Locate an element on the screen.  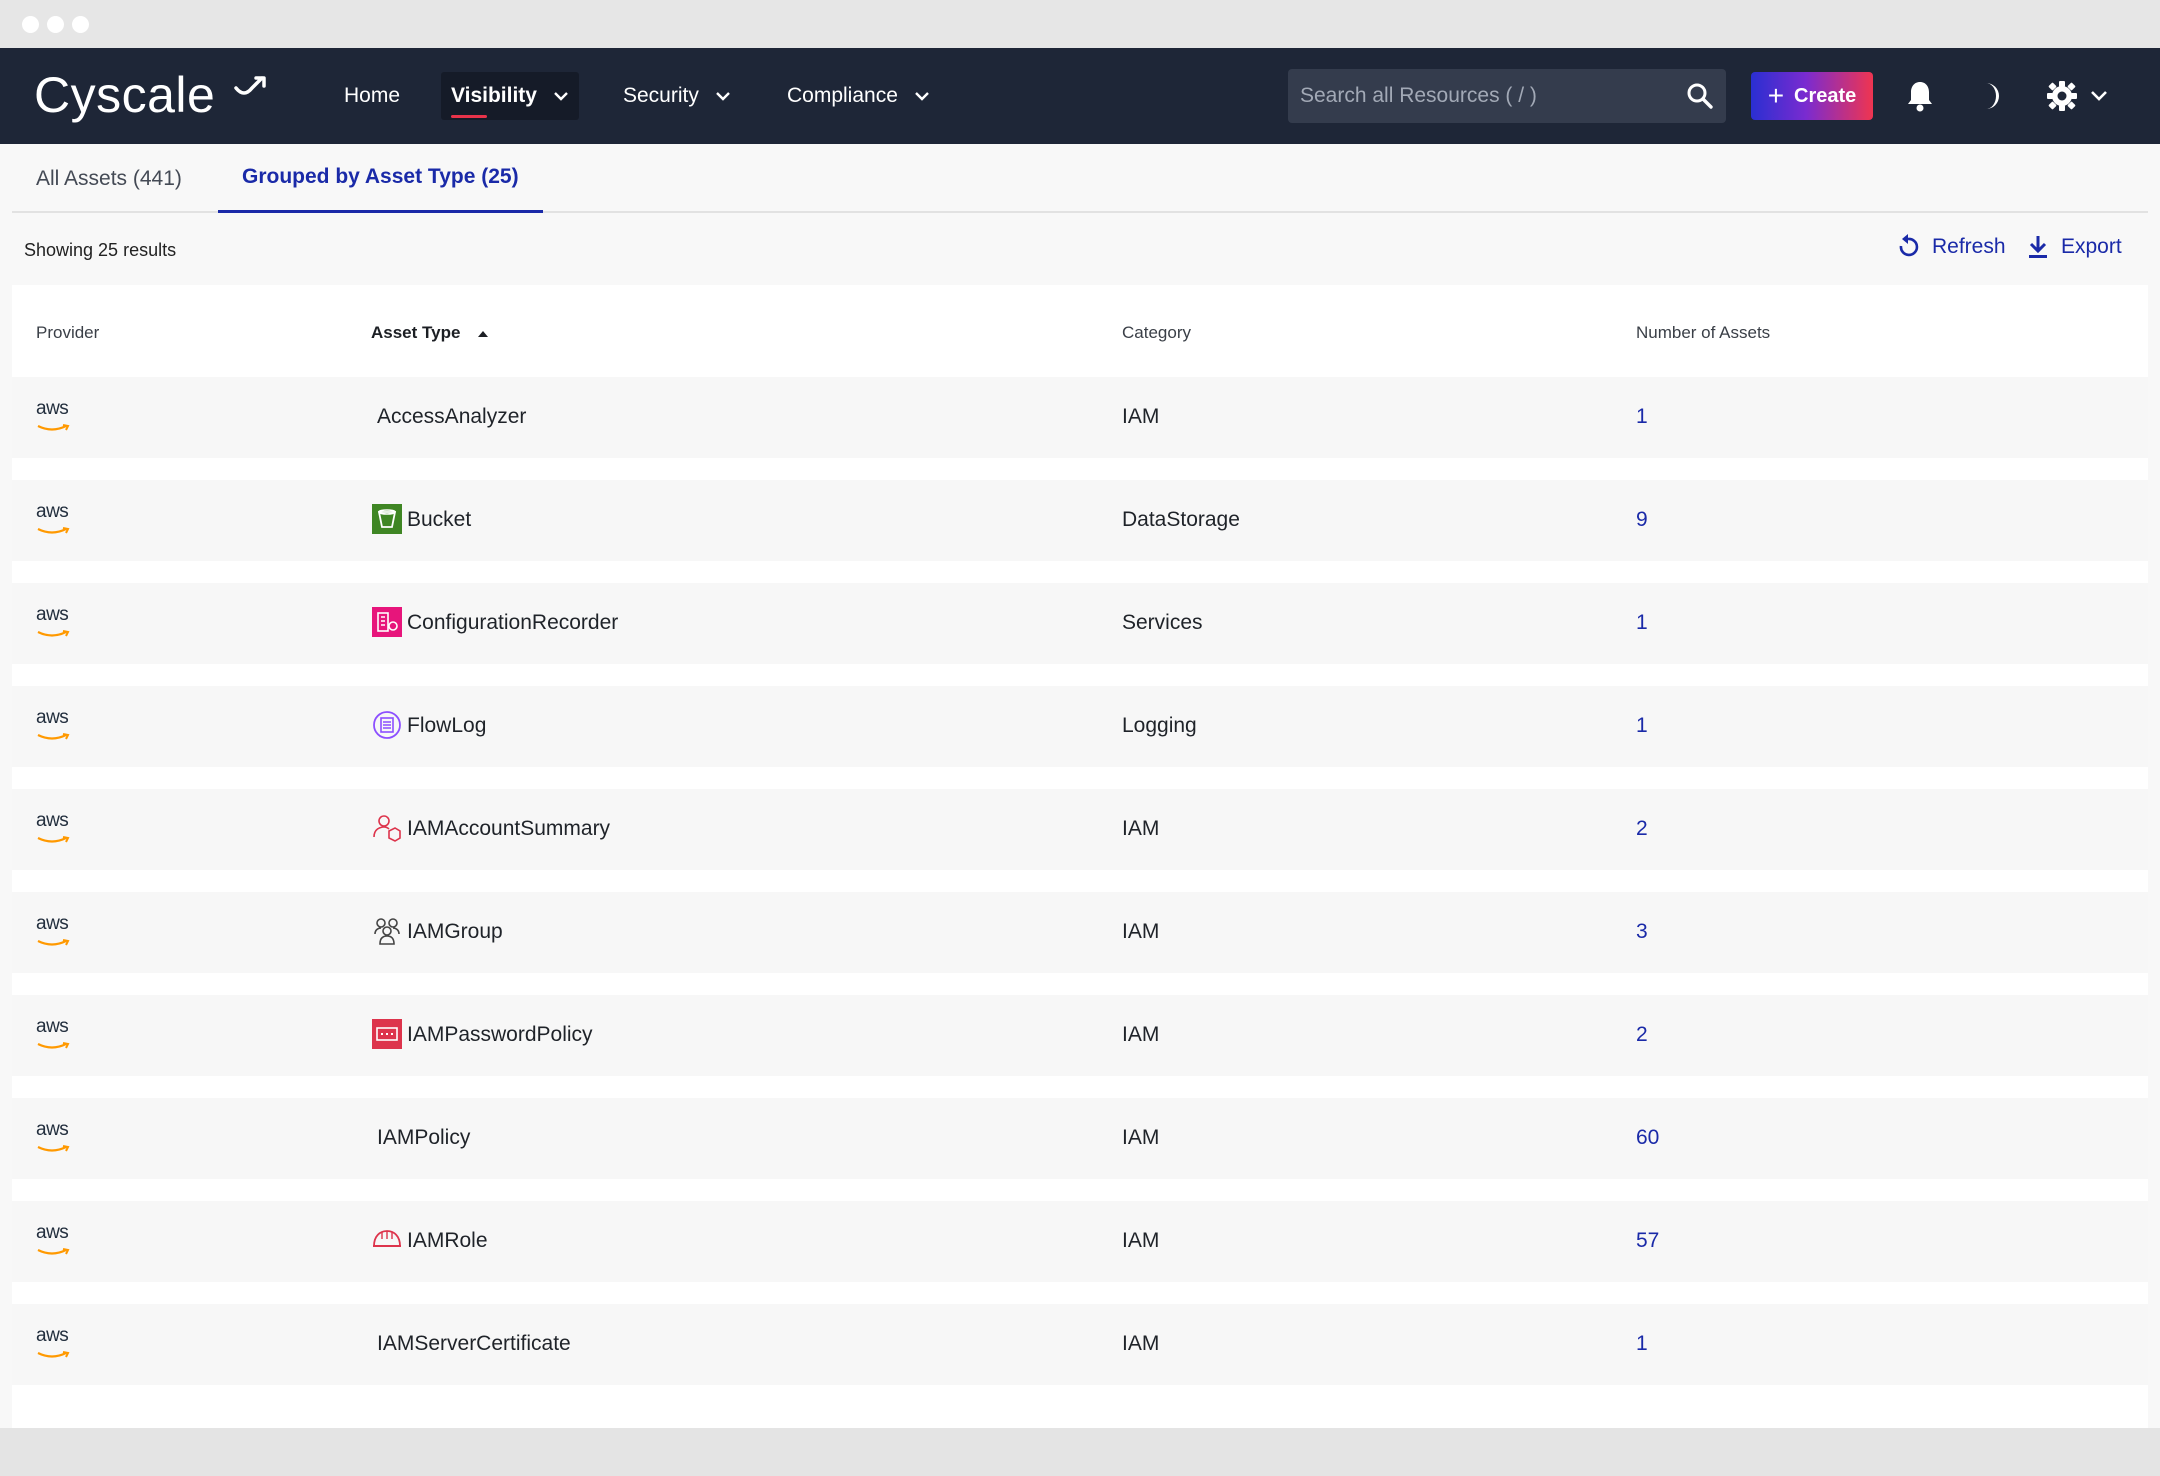
role-icon is located at coordinates (387, 1238).